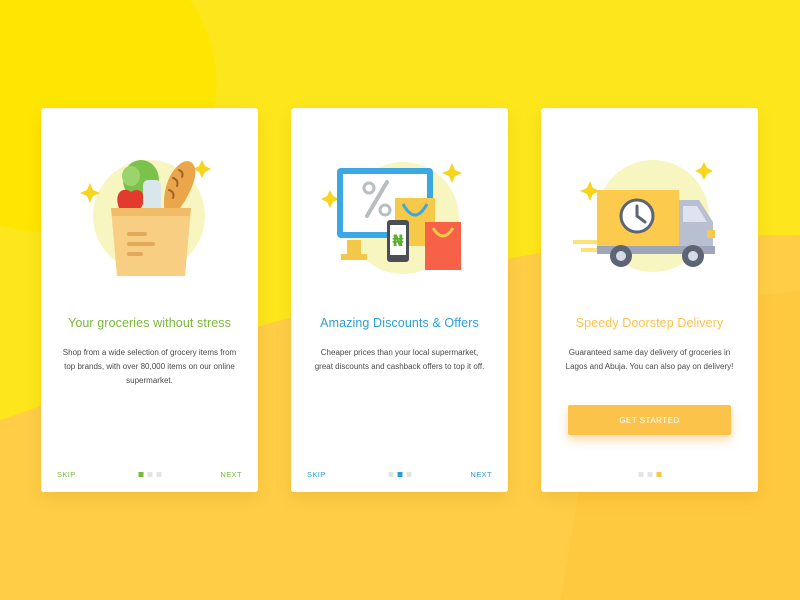 This screenshot has width=800, height=600. What do you see at coordinates (649, 420) in the screenshot?
I see `get-started-button: GET STARTED` at bounding box center [649, 420].